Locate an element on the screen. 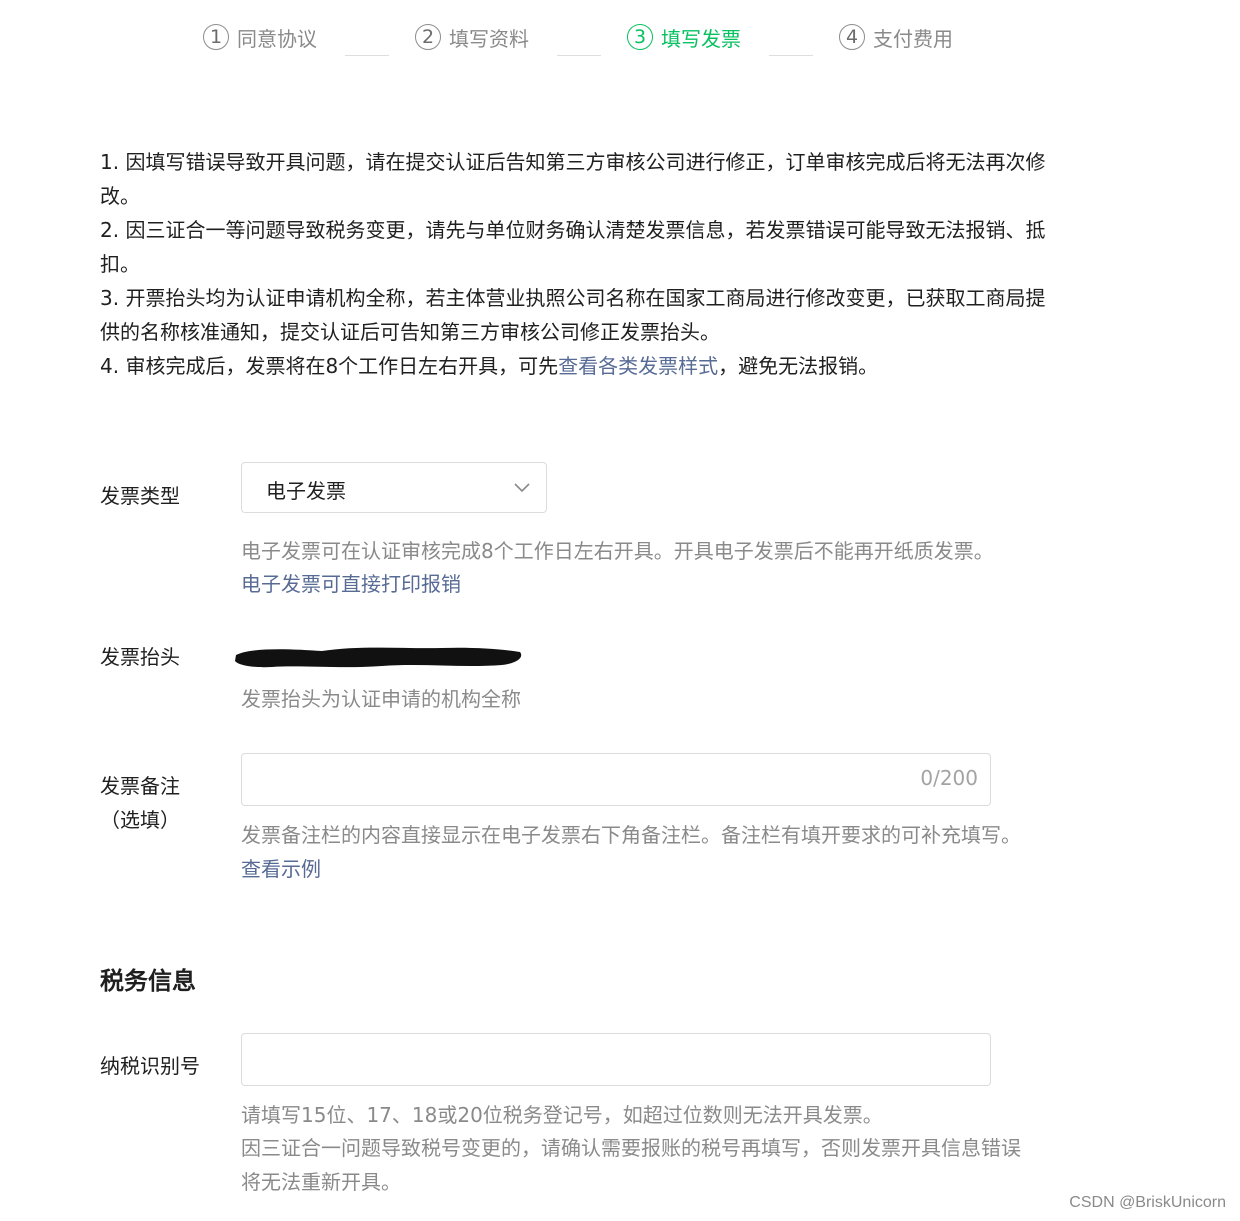  watermark: CSDN @BriskUnicorn is located at coordinates (1147, 1202).